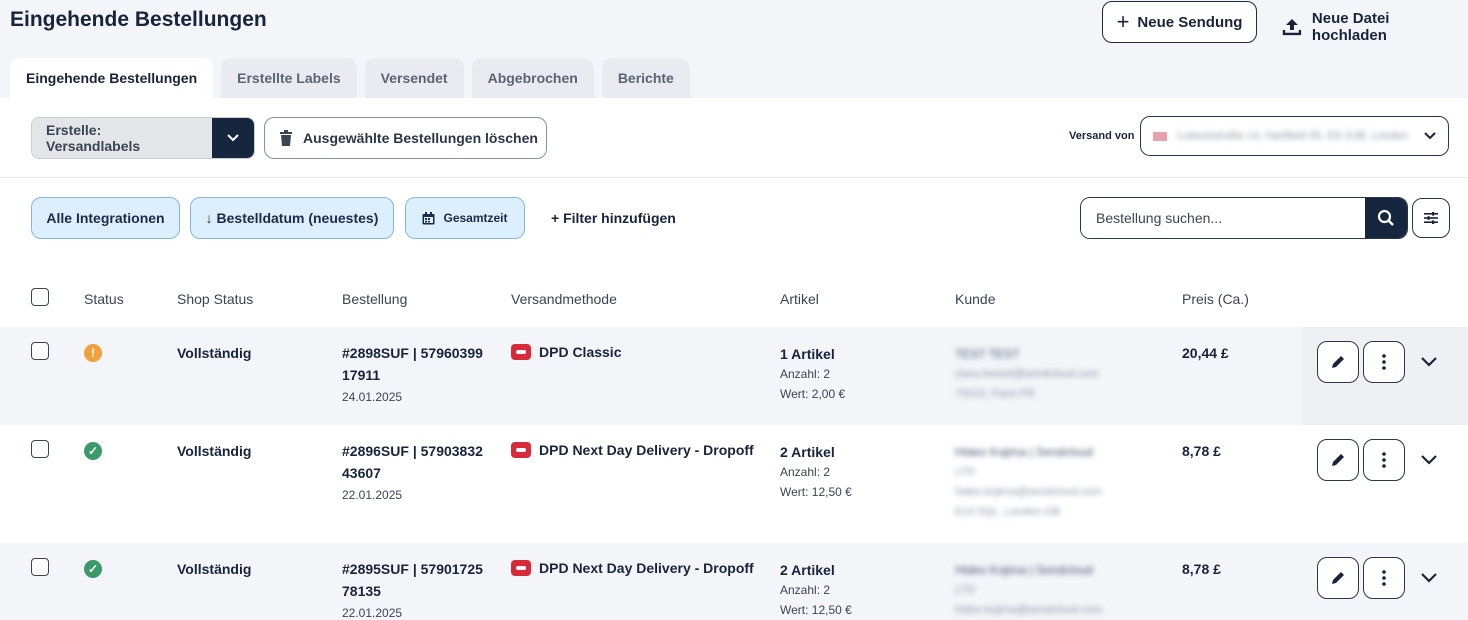 The image size is (1468, 620). What do you see at coordinates (289, 78) in the screenshot?
I see `tab-created-labels: Erstellte Labels` at bounding box center [289, 78].